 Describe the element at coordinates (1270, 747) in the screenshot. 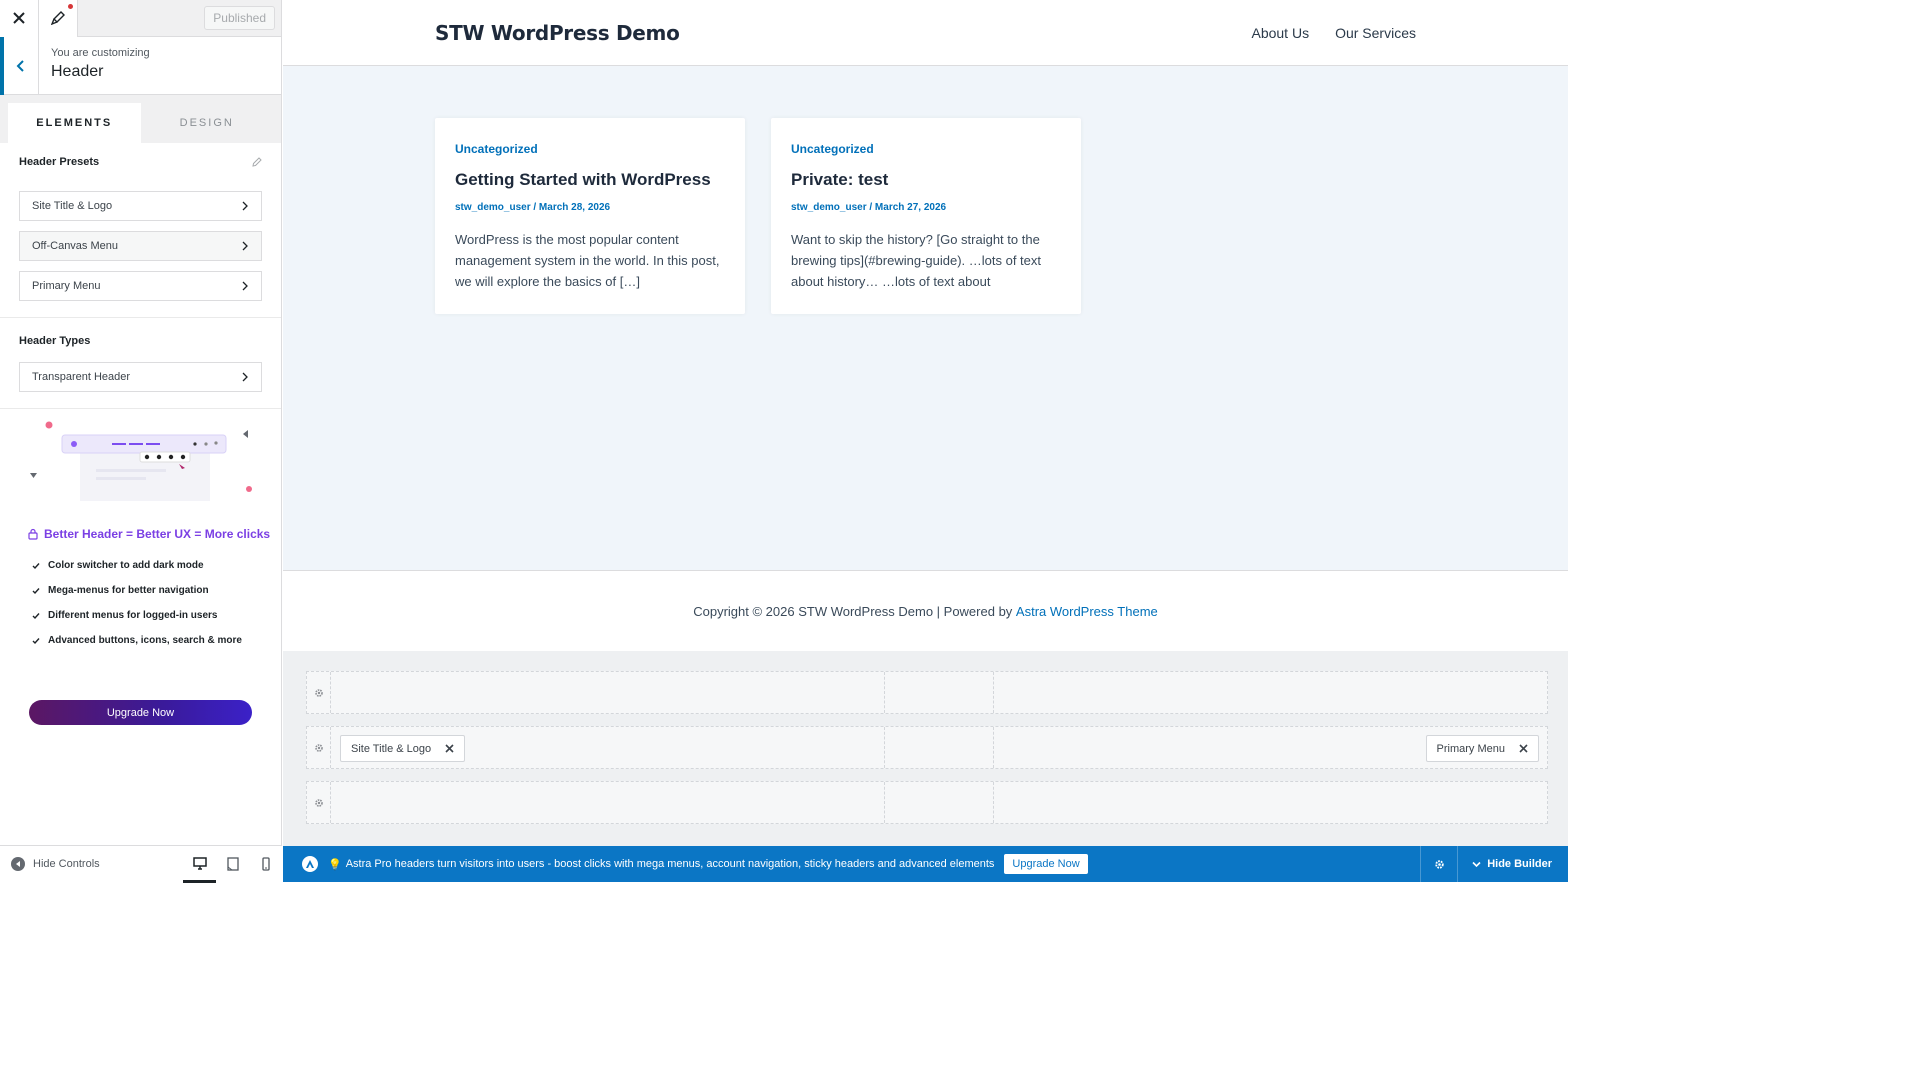

I see `zone-right: Primary Menu` at that location.